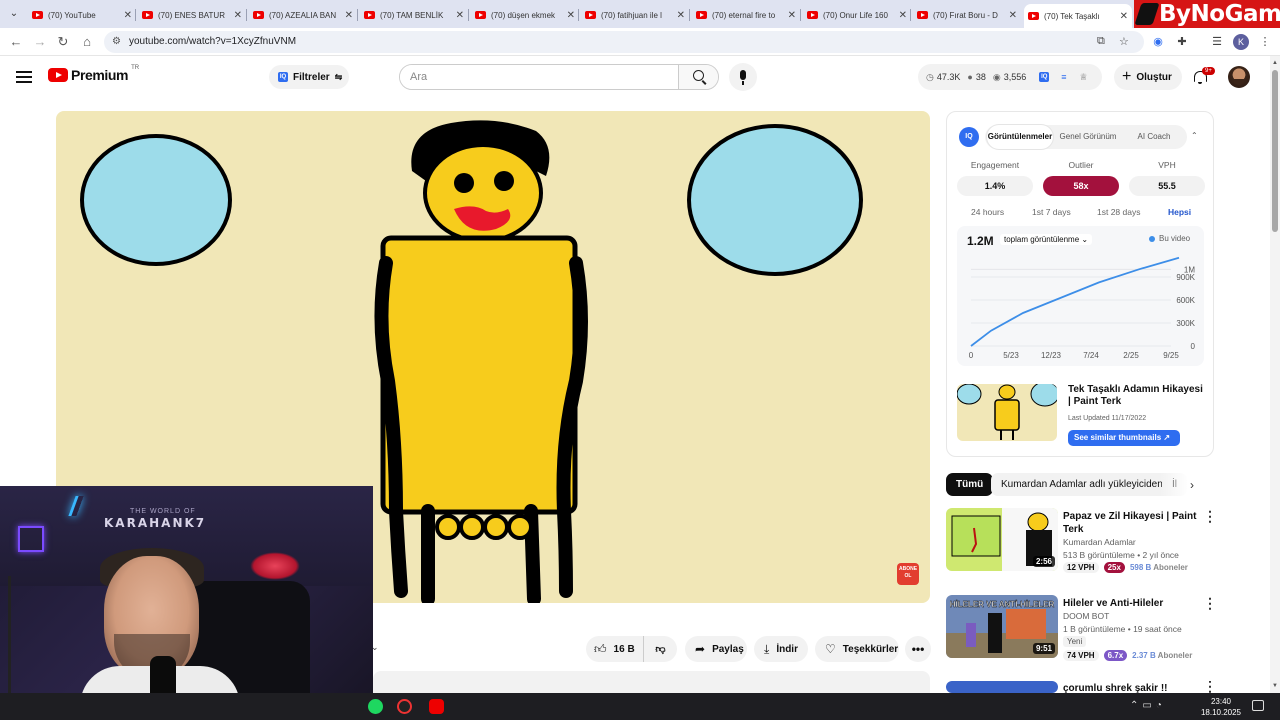 The image size is (1280, 720). Describe the element at coordinates (1179, 212) in the screenshot. I see `range-all: Hepsi` at that location.